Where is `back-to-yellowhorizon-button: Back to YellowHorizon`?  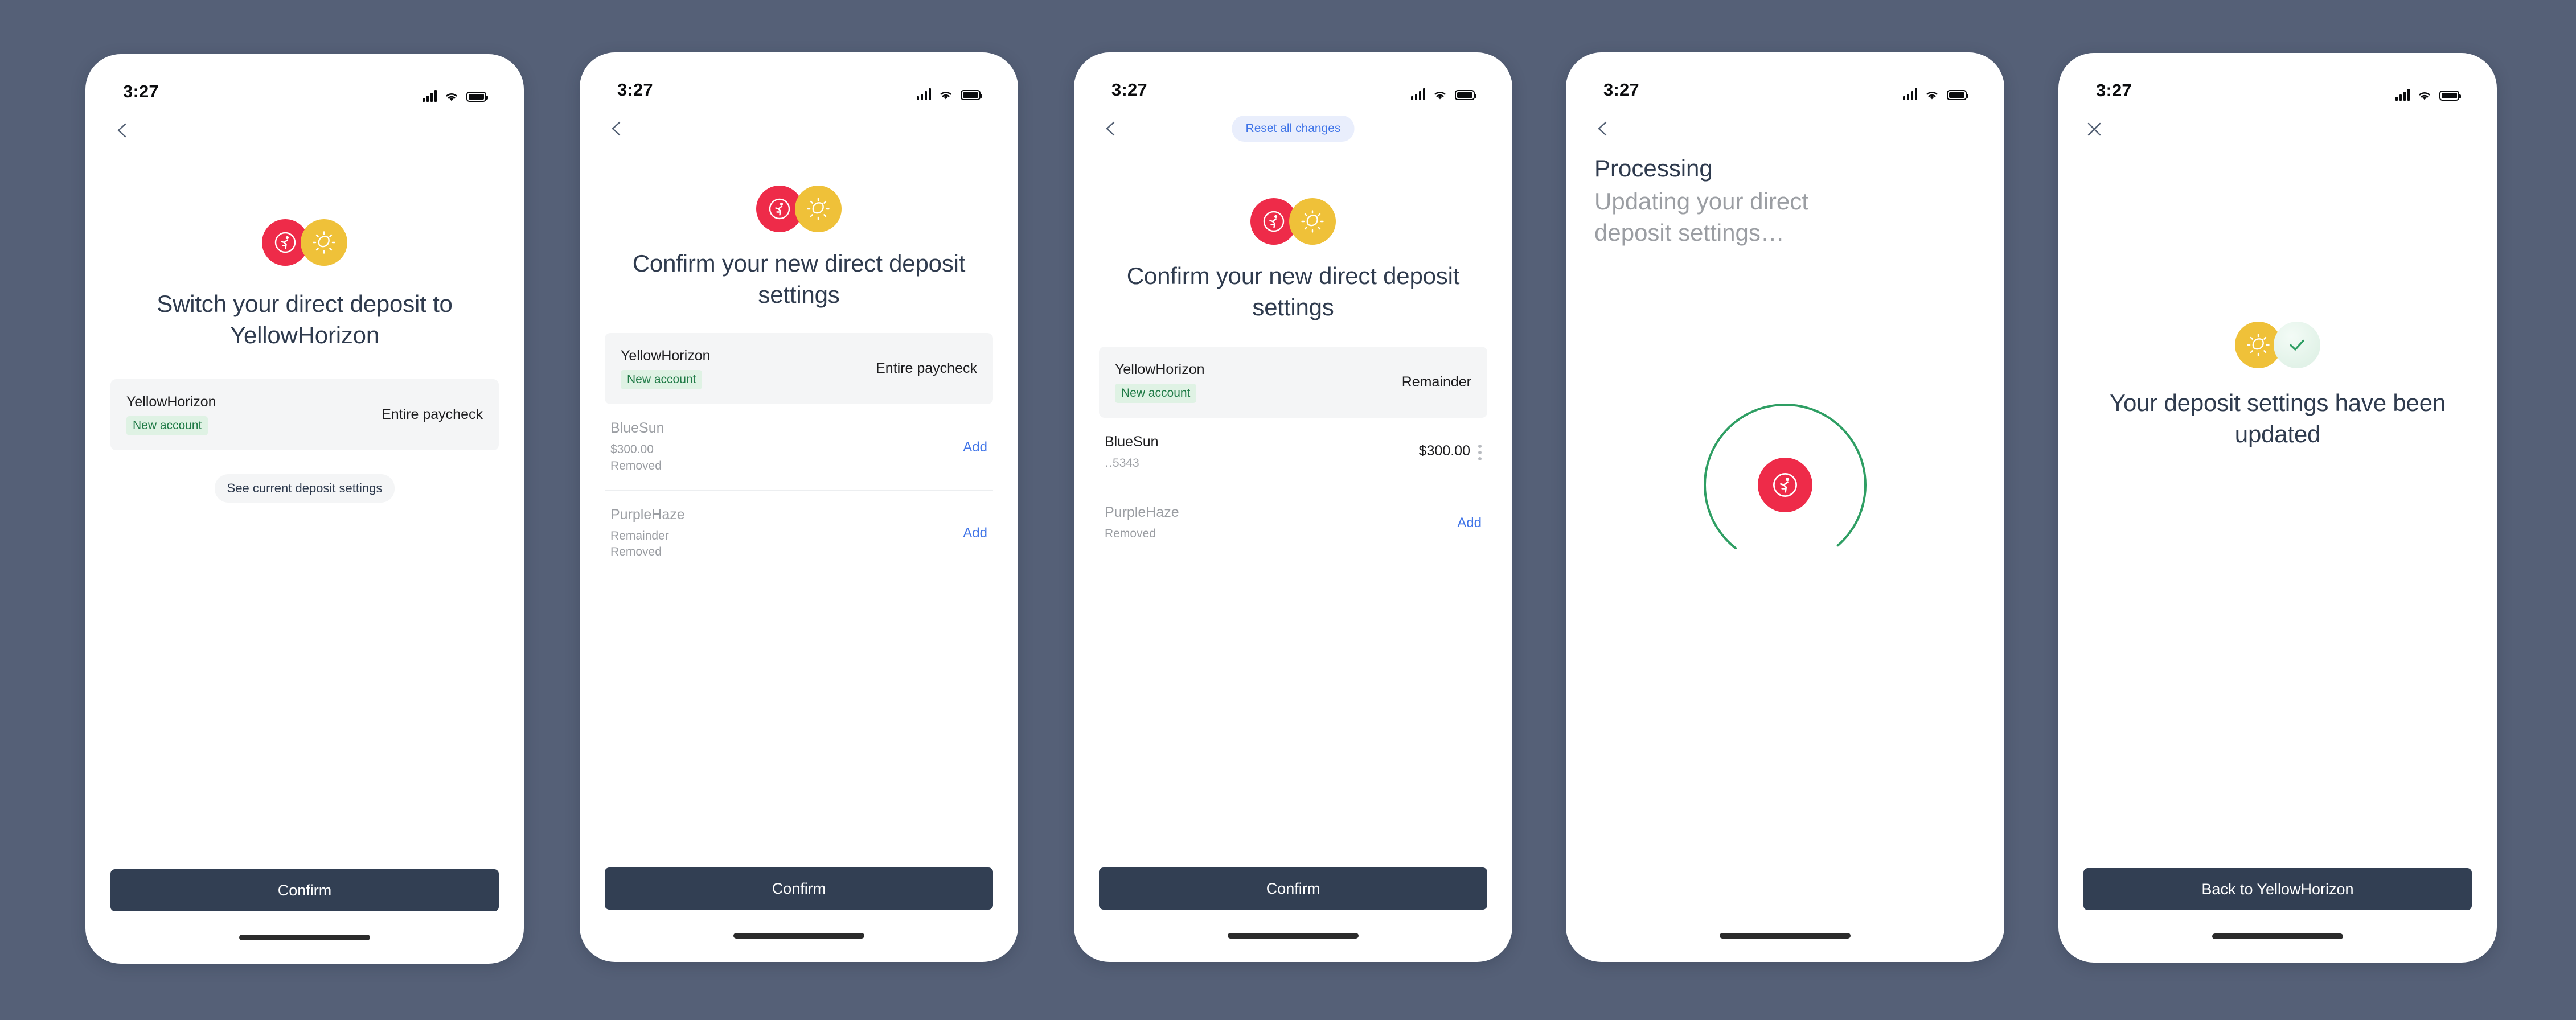 back-to-yellowhorizon-button: Back to YellowHorizon is located at coordinates (2277, 889).